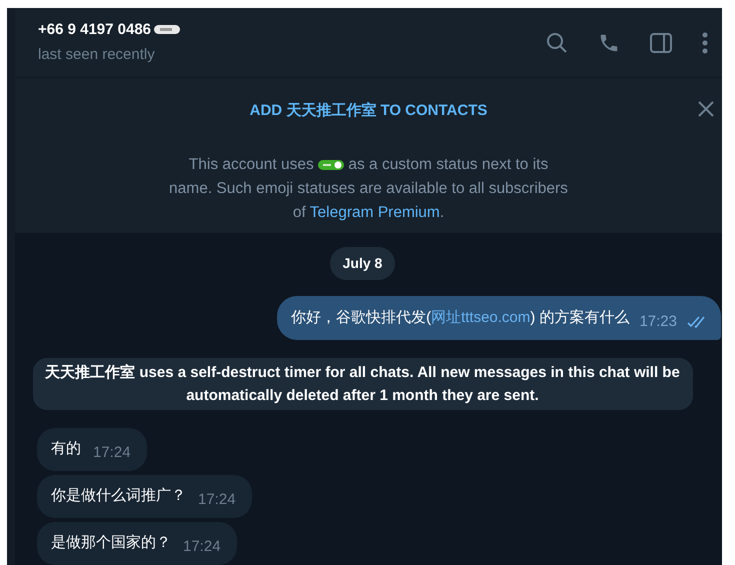 This screenshot has height=565, width=735. I want to click on message-text: 有的, so click(66, 449).